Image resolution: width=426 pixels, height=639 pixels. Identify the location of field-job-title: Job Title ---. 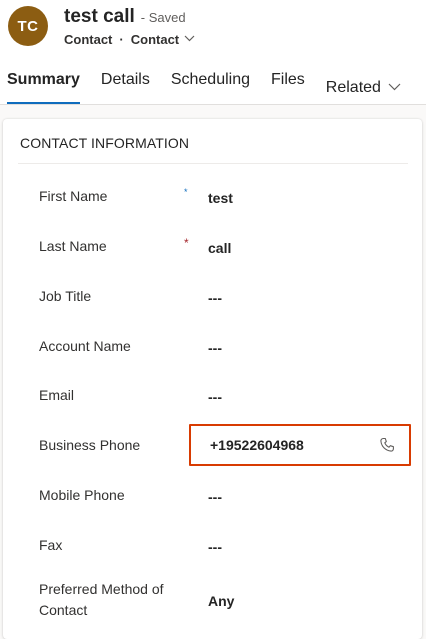
(212, 304).